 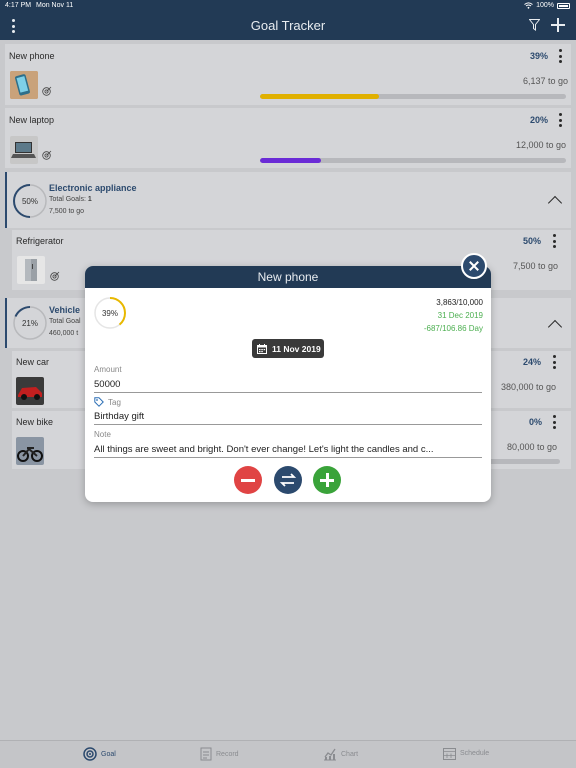 What do you see at coordinates (108, 754) in the screenshot?
I see `tab-label: Goal` at bounding box center [108, 754].